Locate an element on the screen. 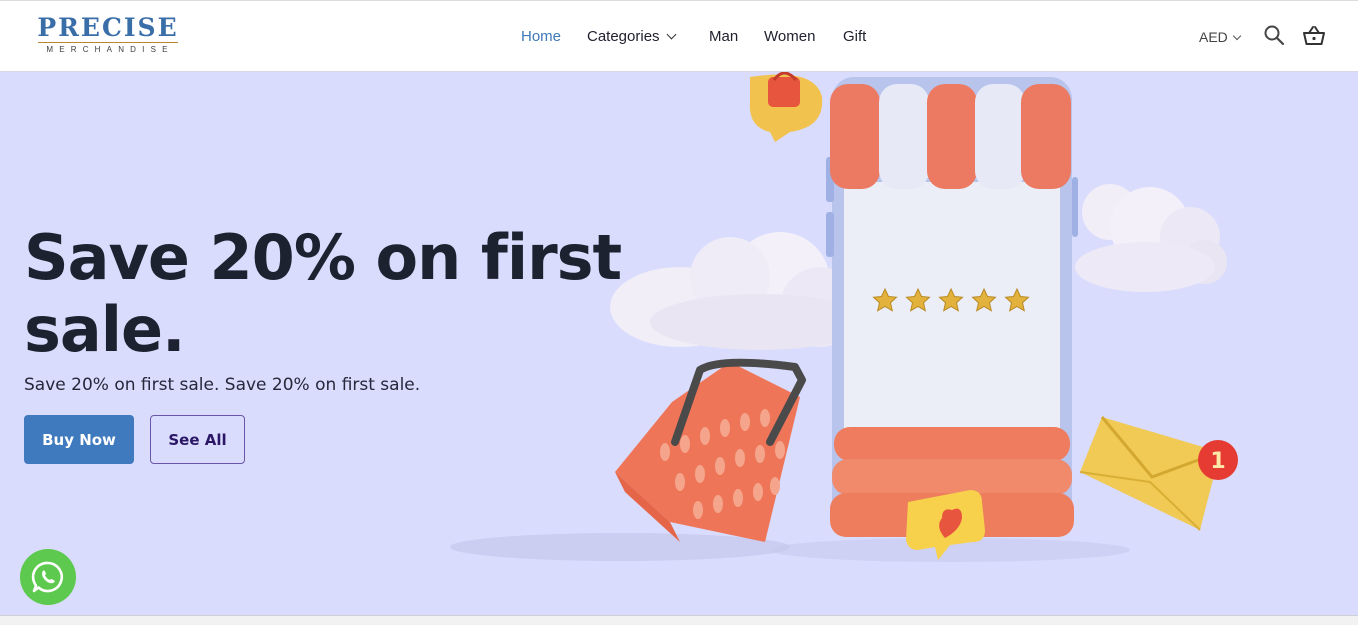  cart-button is located at coordinates (1314, 36).